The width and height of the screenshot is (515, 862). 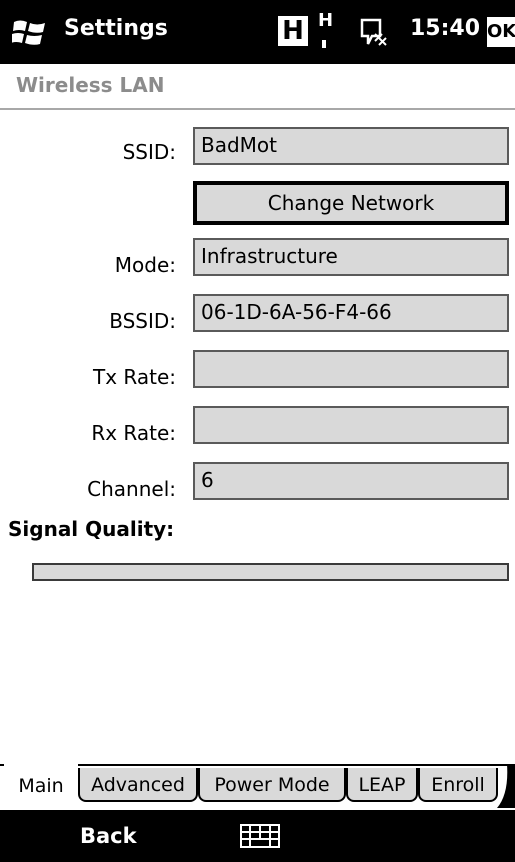 I want to click on tab-strip: Main Advanced Power Mode LEAP Enroll, so click(x=257, y=787).